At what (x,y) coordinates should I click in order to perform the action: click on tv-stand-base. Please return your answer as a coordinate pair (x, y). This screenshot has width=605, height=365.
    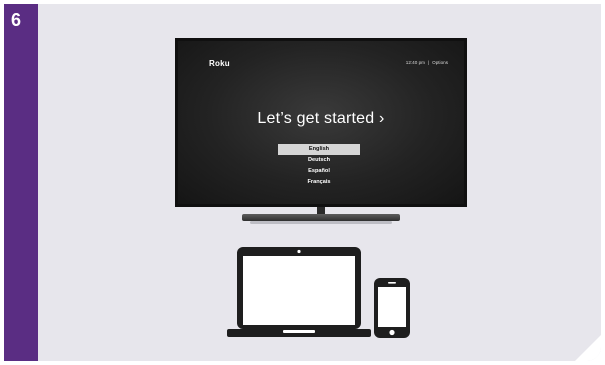
    Looking at the image, I should click on (321, 217).